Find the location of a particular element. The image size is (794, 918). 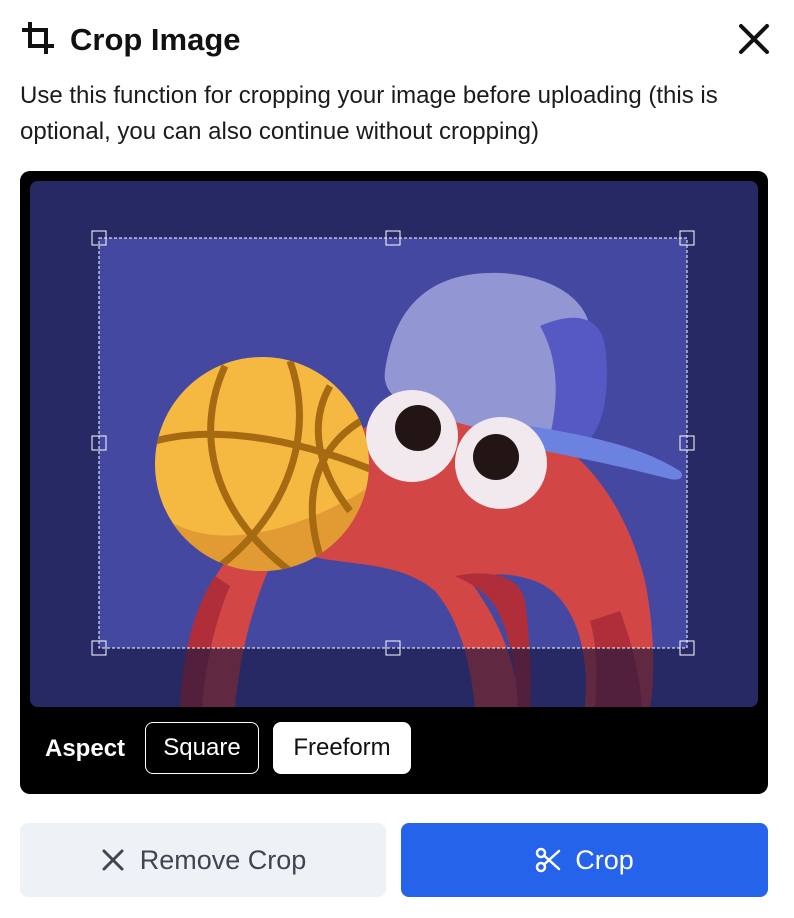

scissors-icon is located at coordinates (548, 860).